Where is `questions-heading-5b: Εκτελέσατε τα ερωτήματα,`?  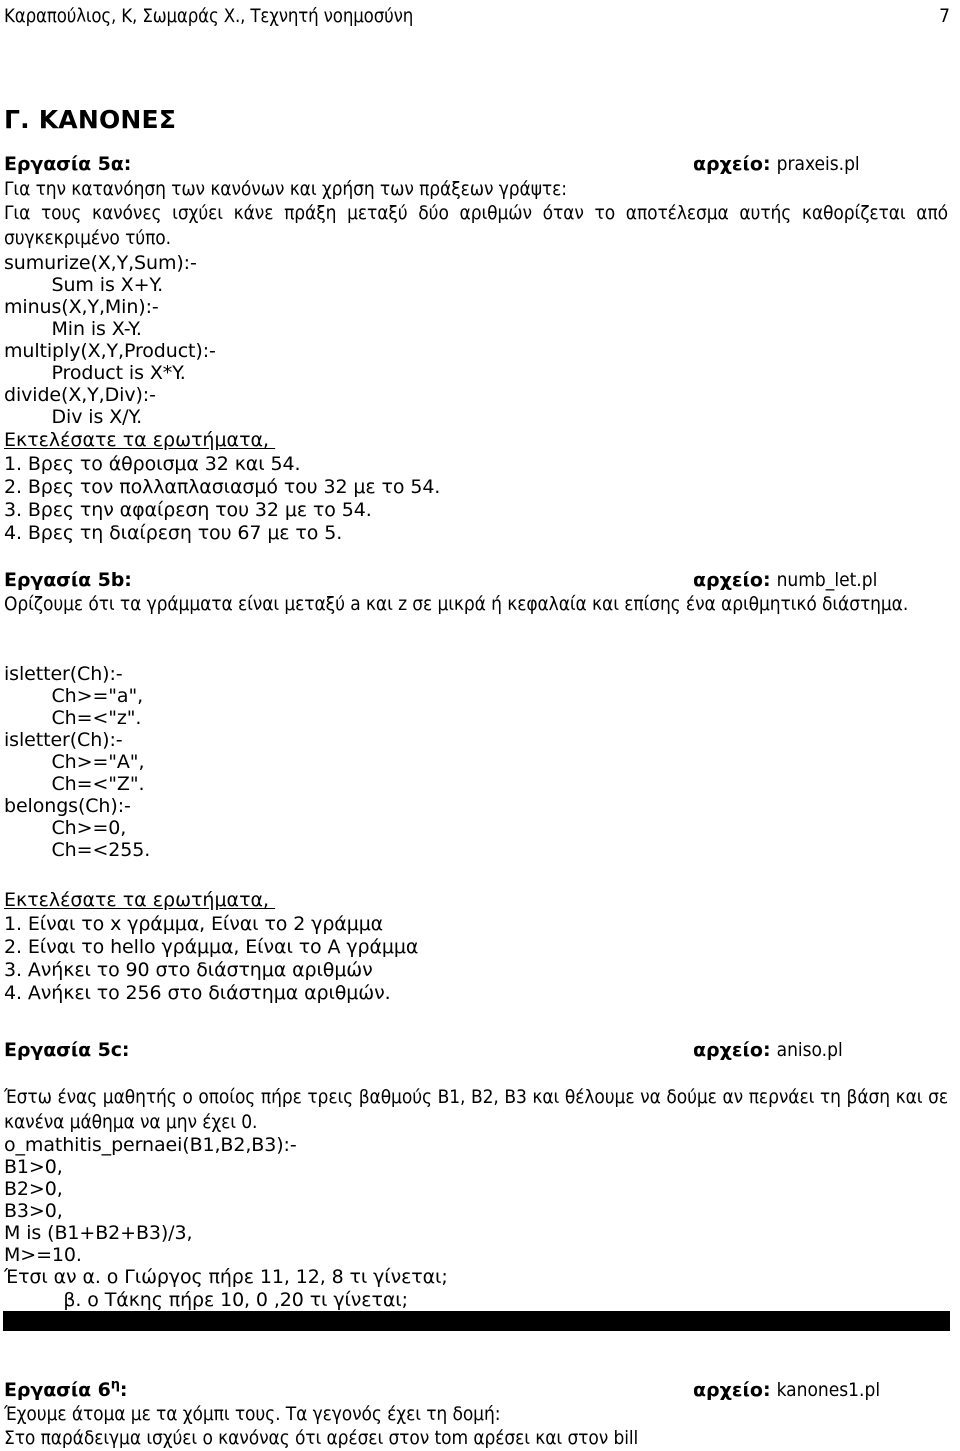
questions-heading-5b: Εκτελέσατε τα ερωτήματα, is located at coordinates (140, 900).